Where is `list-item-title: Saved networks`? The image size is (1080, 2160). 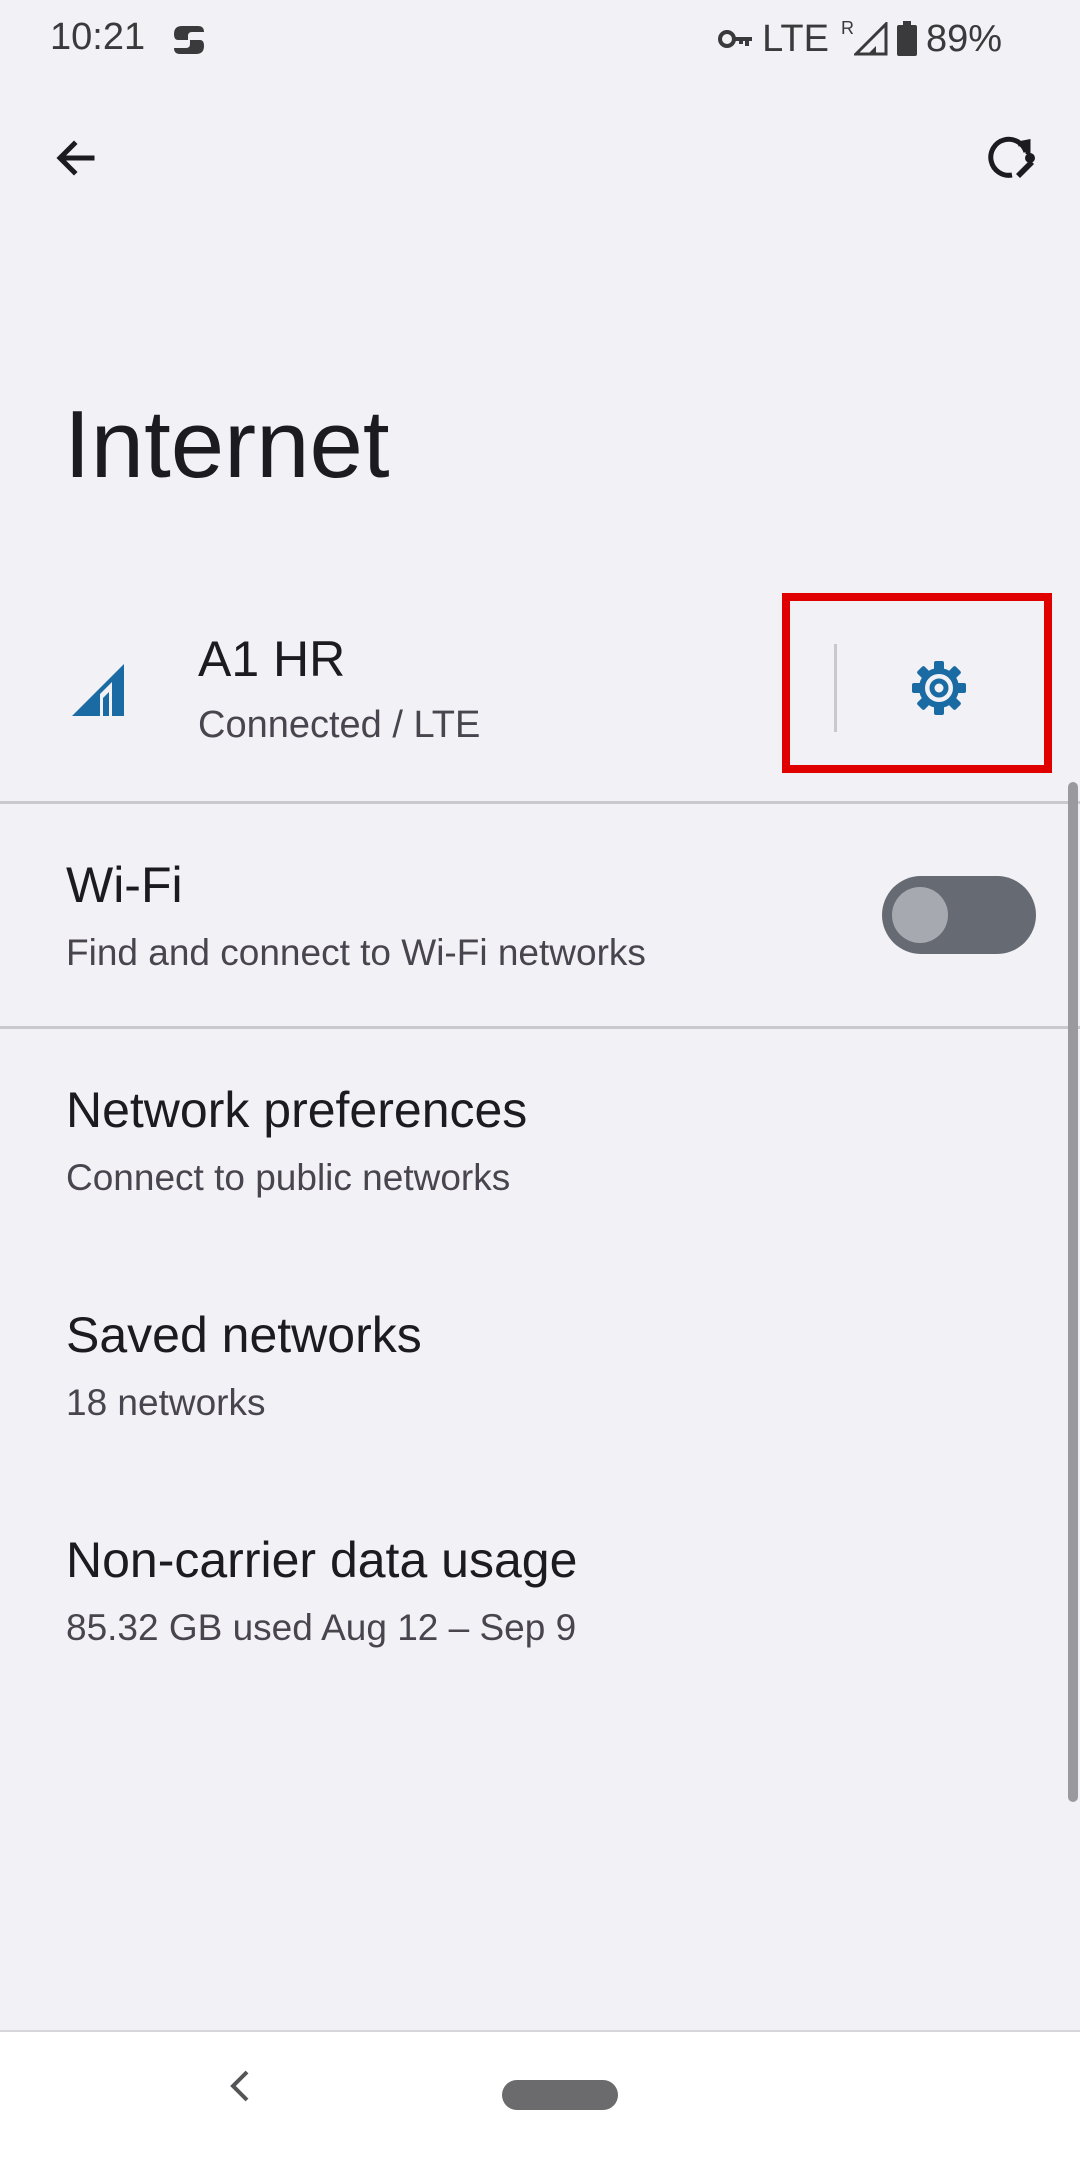 list-item-title: Saved networks is located at coordinates (244, 1335).